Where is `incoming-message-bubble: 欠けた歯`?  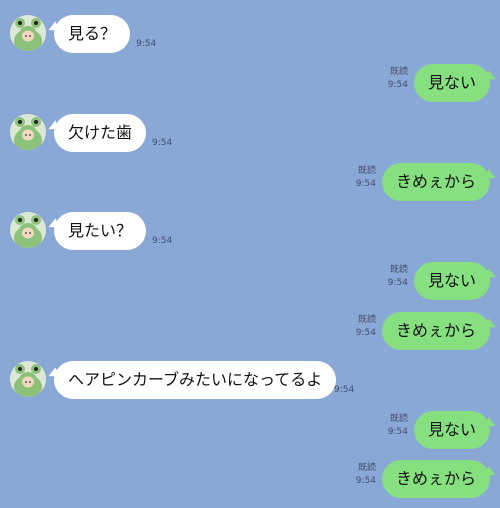 incoming-message-bubble: 欠けた歯 is located at coordinates (100, 133).